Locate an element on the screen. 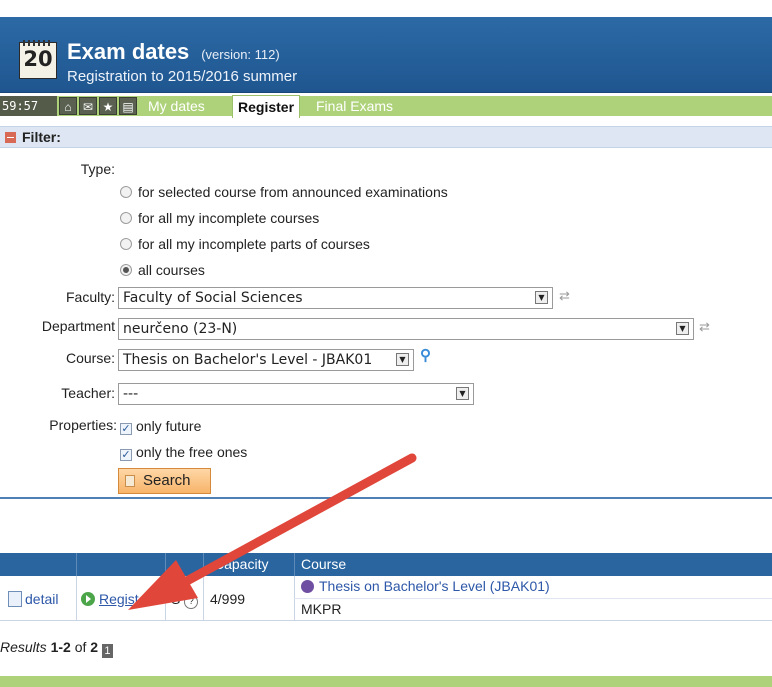 The image size is (772, 687). page-button: 1 is located at coordinates (107, 651).